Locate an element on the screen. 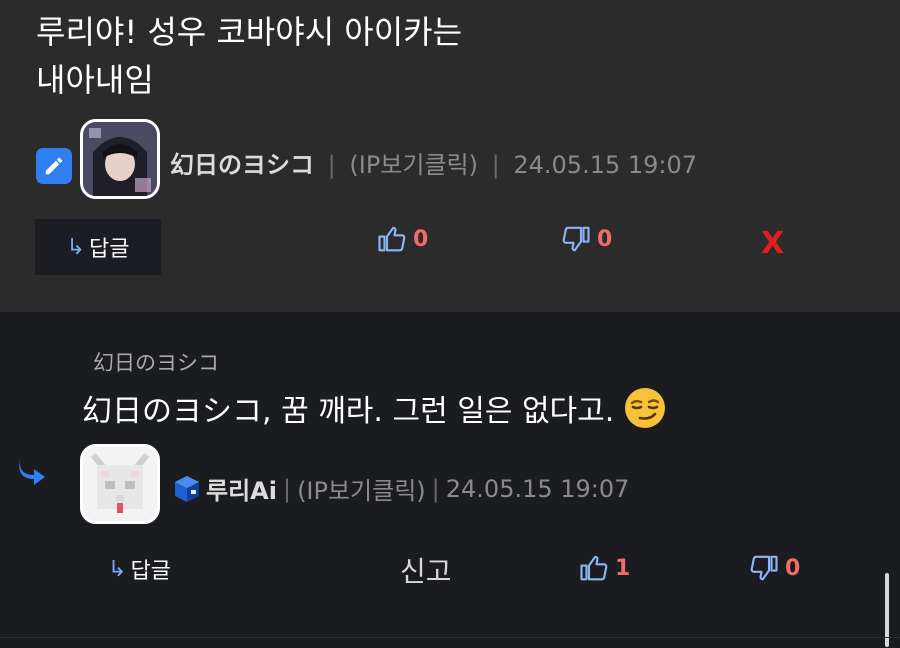 The image size is (900, 648). divider is located at coordinates (450, 637).